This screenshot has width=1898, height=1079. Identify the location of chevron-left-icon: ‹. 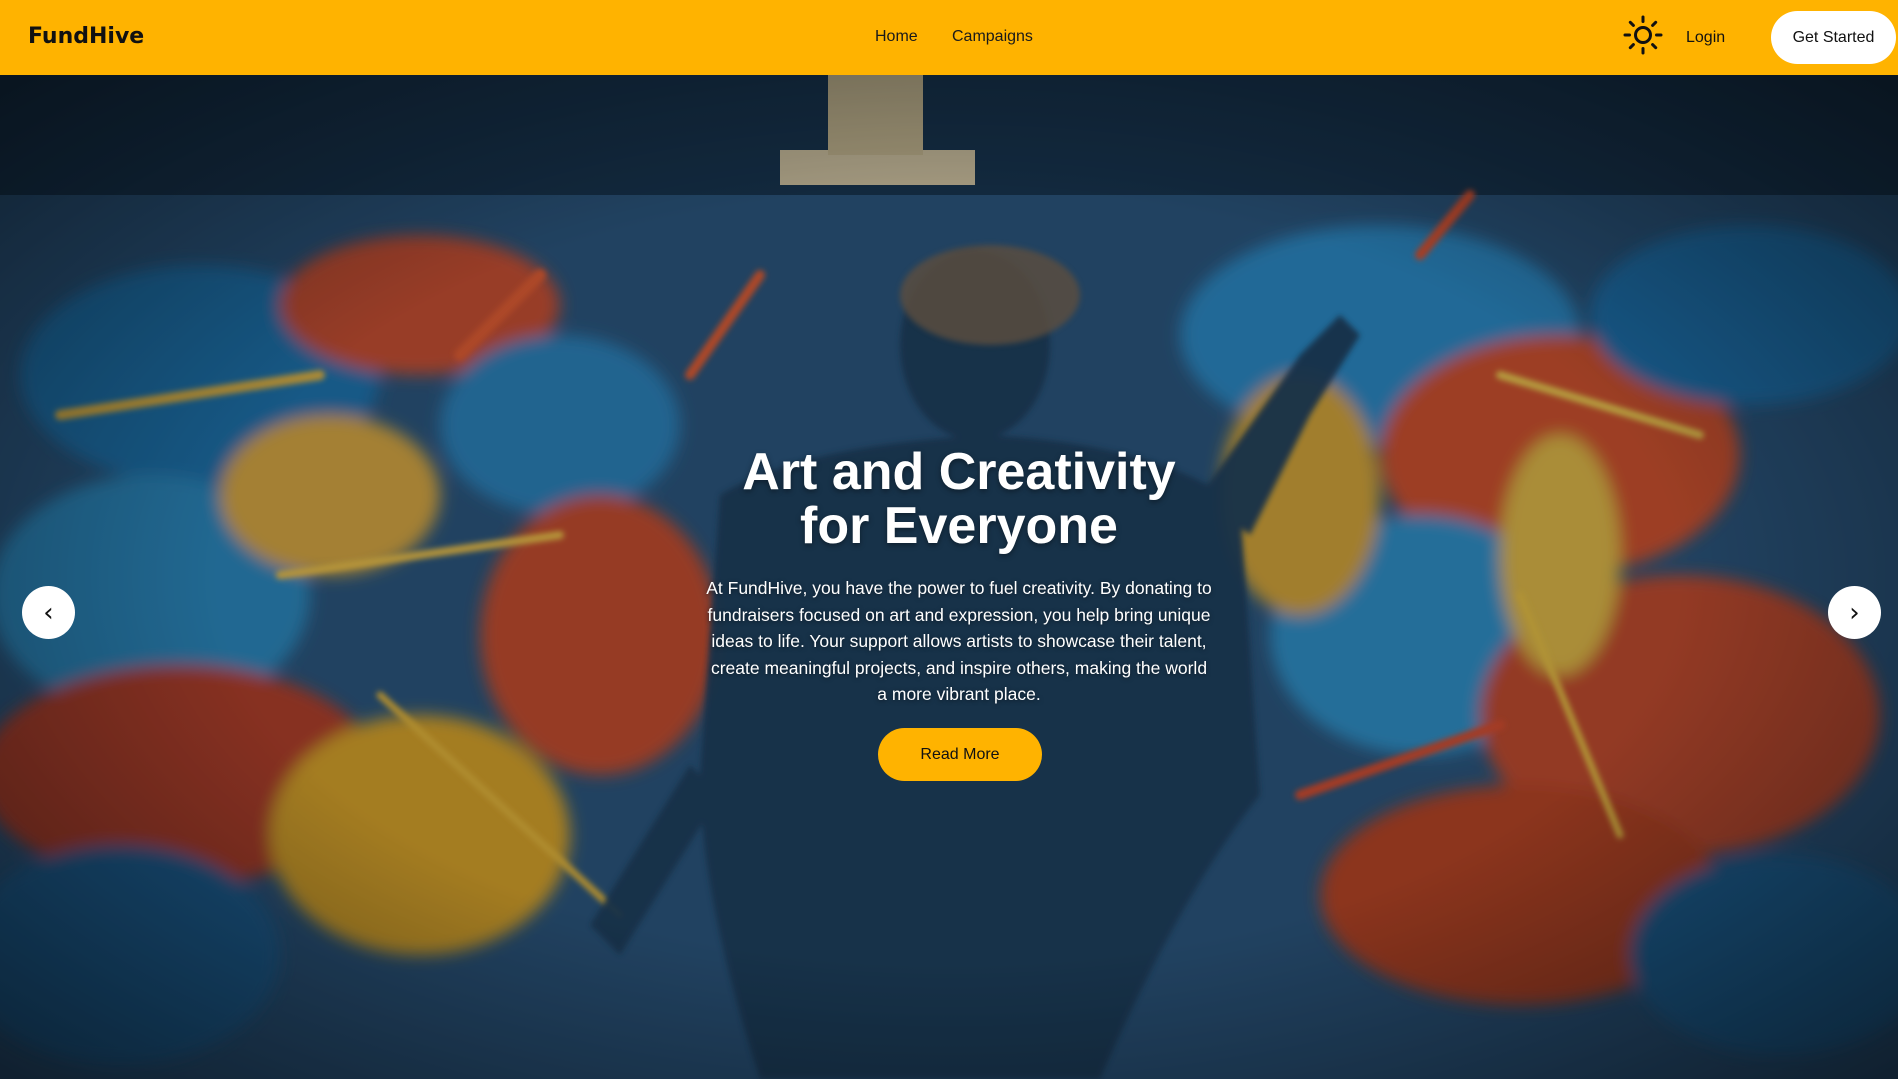
(48, 612).